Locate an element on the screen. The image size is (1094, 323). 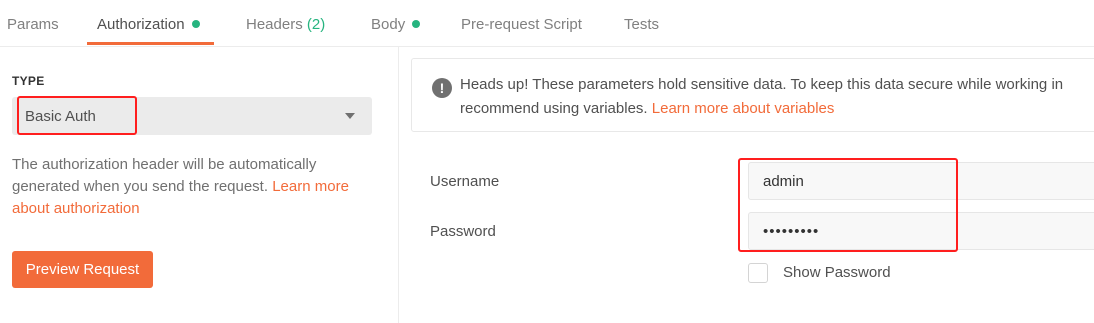
show-password-label: Show Password is located at coordinates (837, 272).